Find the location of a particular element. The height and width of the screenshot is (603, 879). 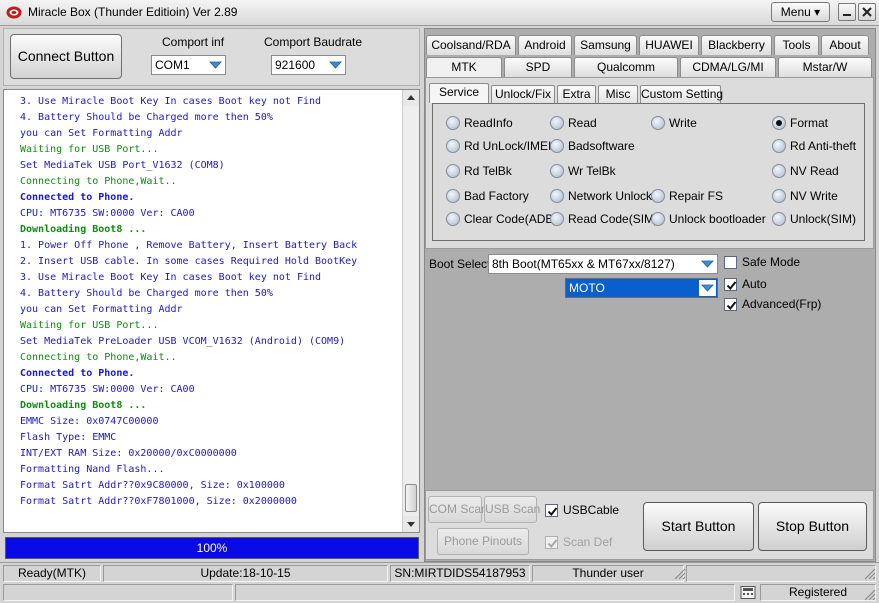

boot-select-label: Boot Select: is located at coordinates (461, 264).